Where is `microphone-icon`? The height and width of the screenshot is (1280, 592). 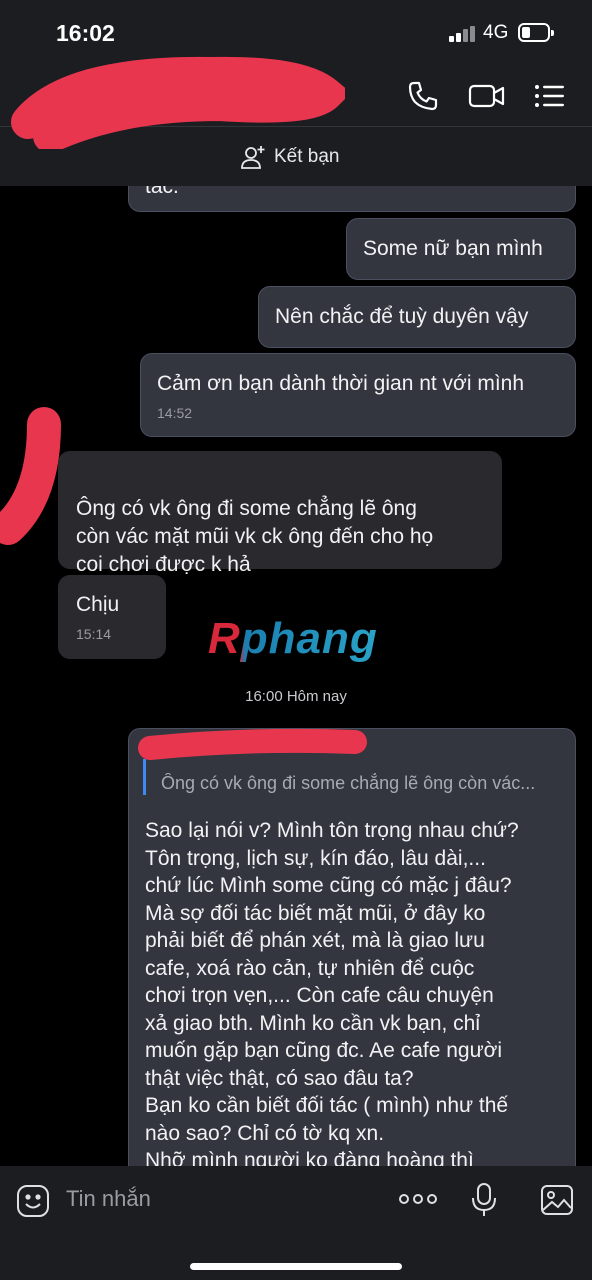 microphone-icon is located at coordinates (484, 1200).